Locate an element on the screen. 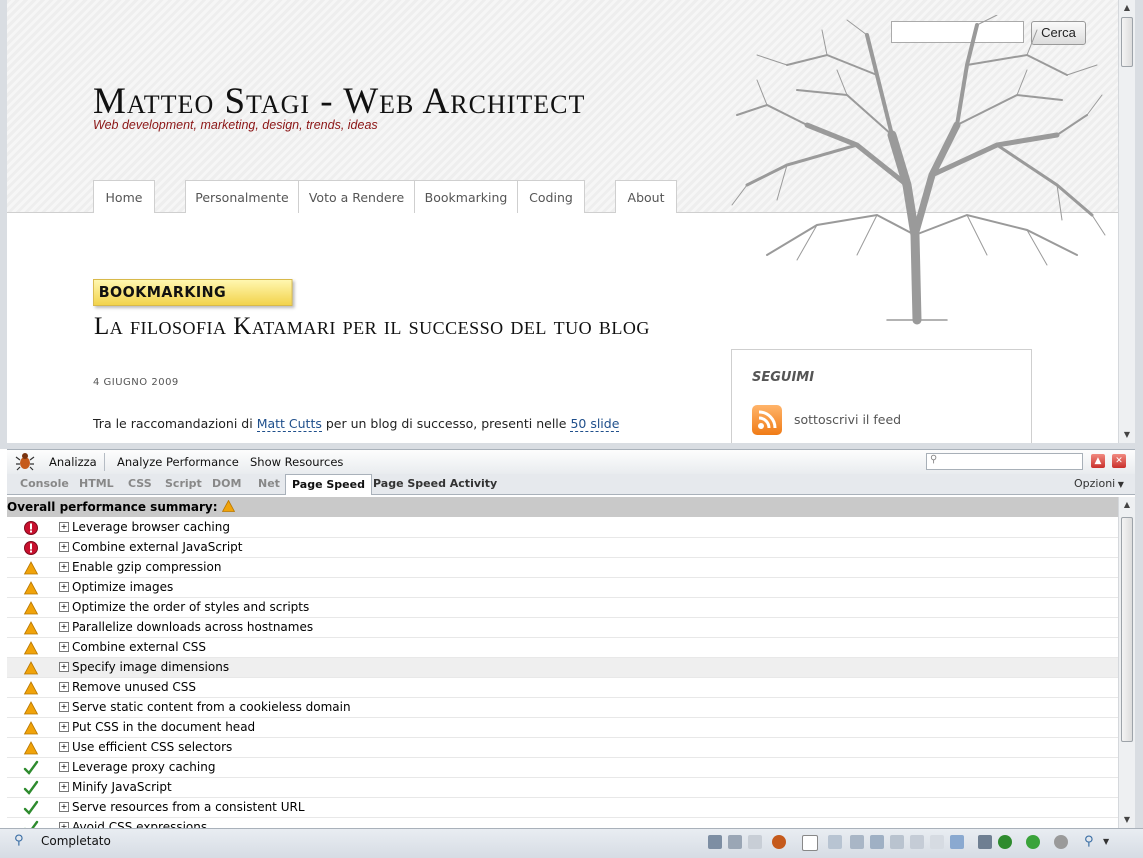 The width and height of the screenshot is (1143, 858). detach-firebug-icon: ▲ is located at coordinates (1098, 461).